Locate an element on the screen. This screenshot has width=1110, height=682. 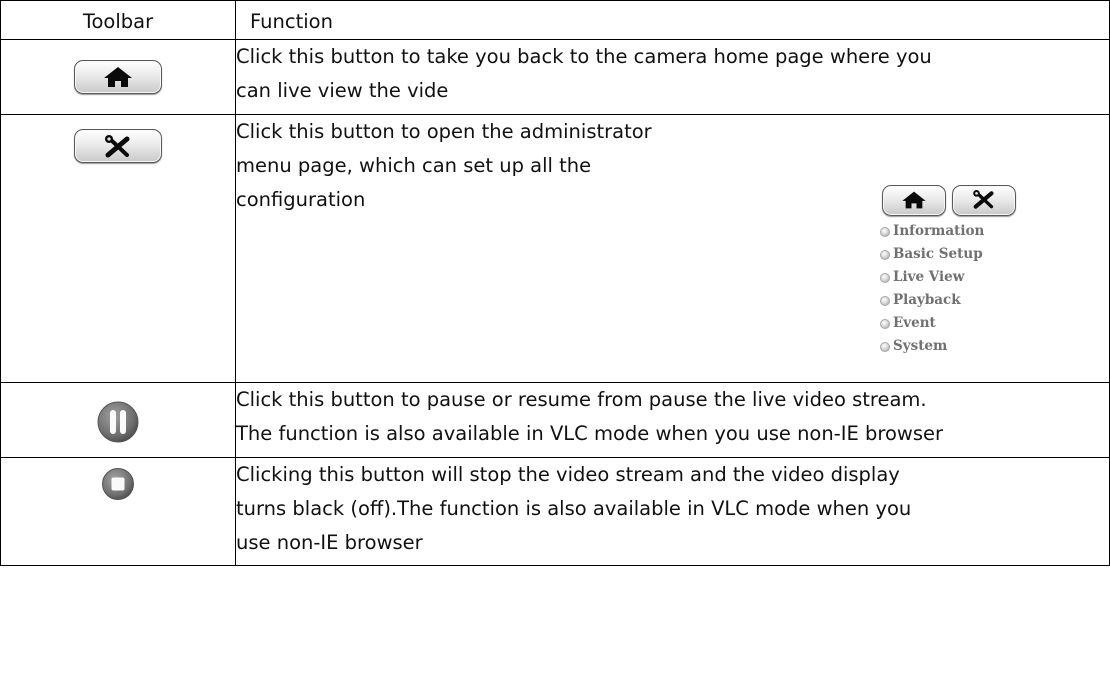
preview-tools-button is located at coordinates (984, 200).